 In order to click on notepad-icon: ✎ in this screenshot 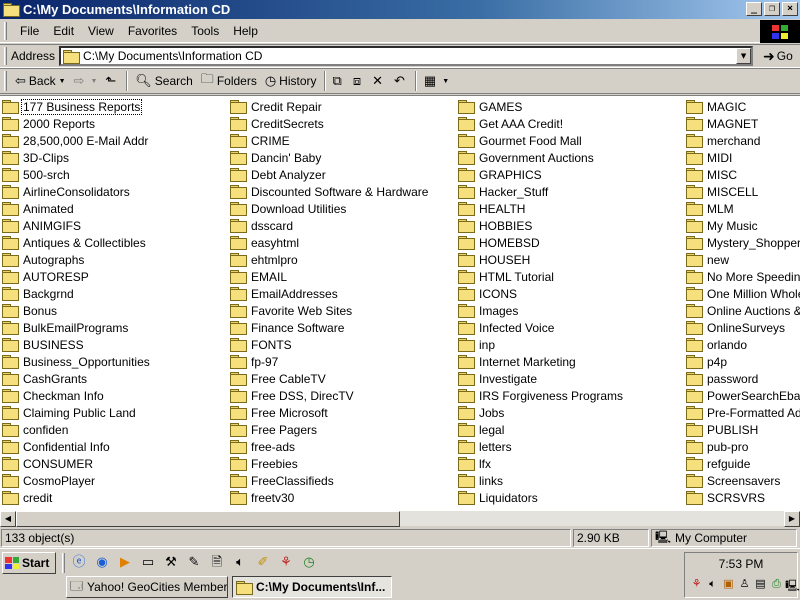, I will do `click(194, 563)`.